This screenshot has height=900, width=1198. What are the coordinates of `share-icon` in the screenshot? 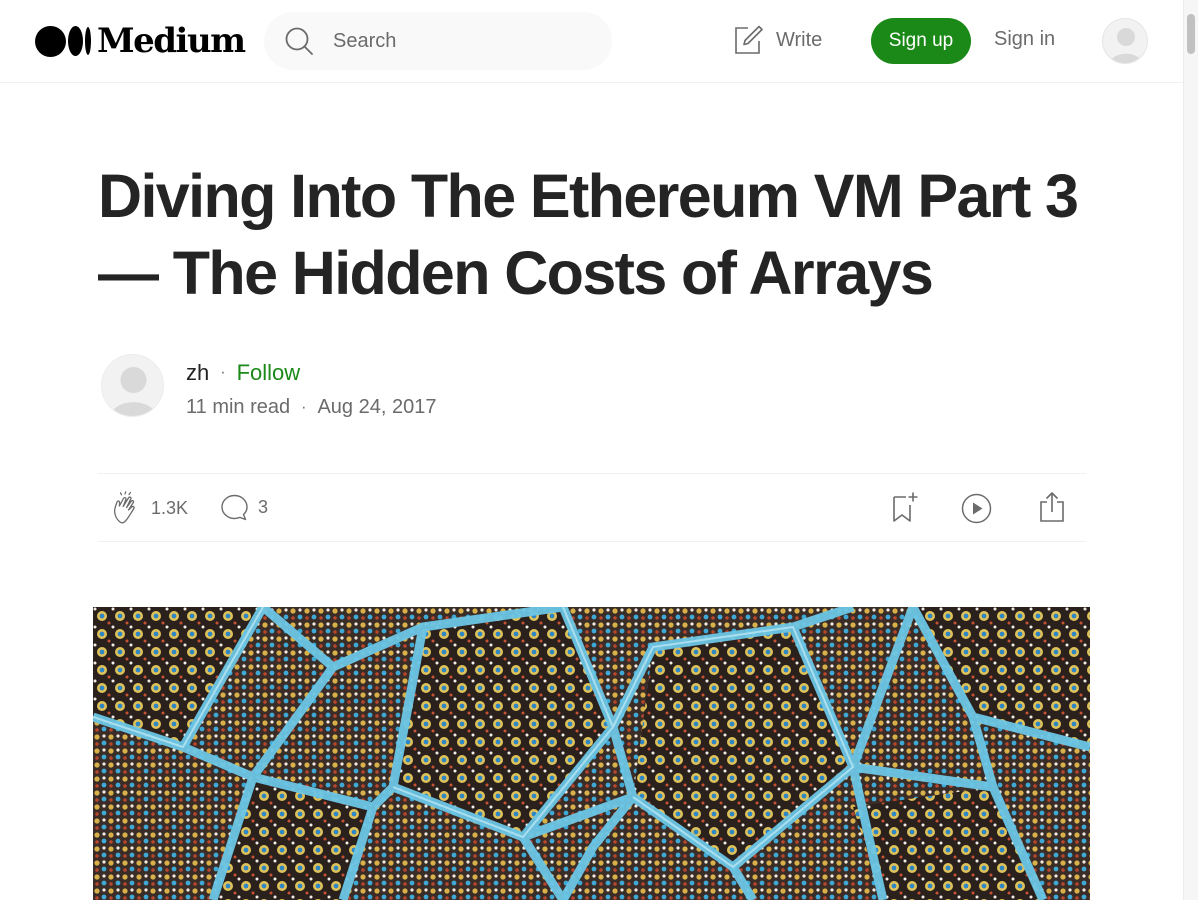 It's located at (1052, 507).